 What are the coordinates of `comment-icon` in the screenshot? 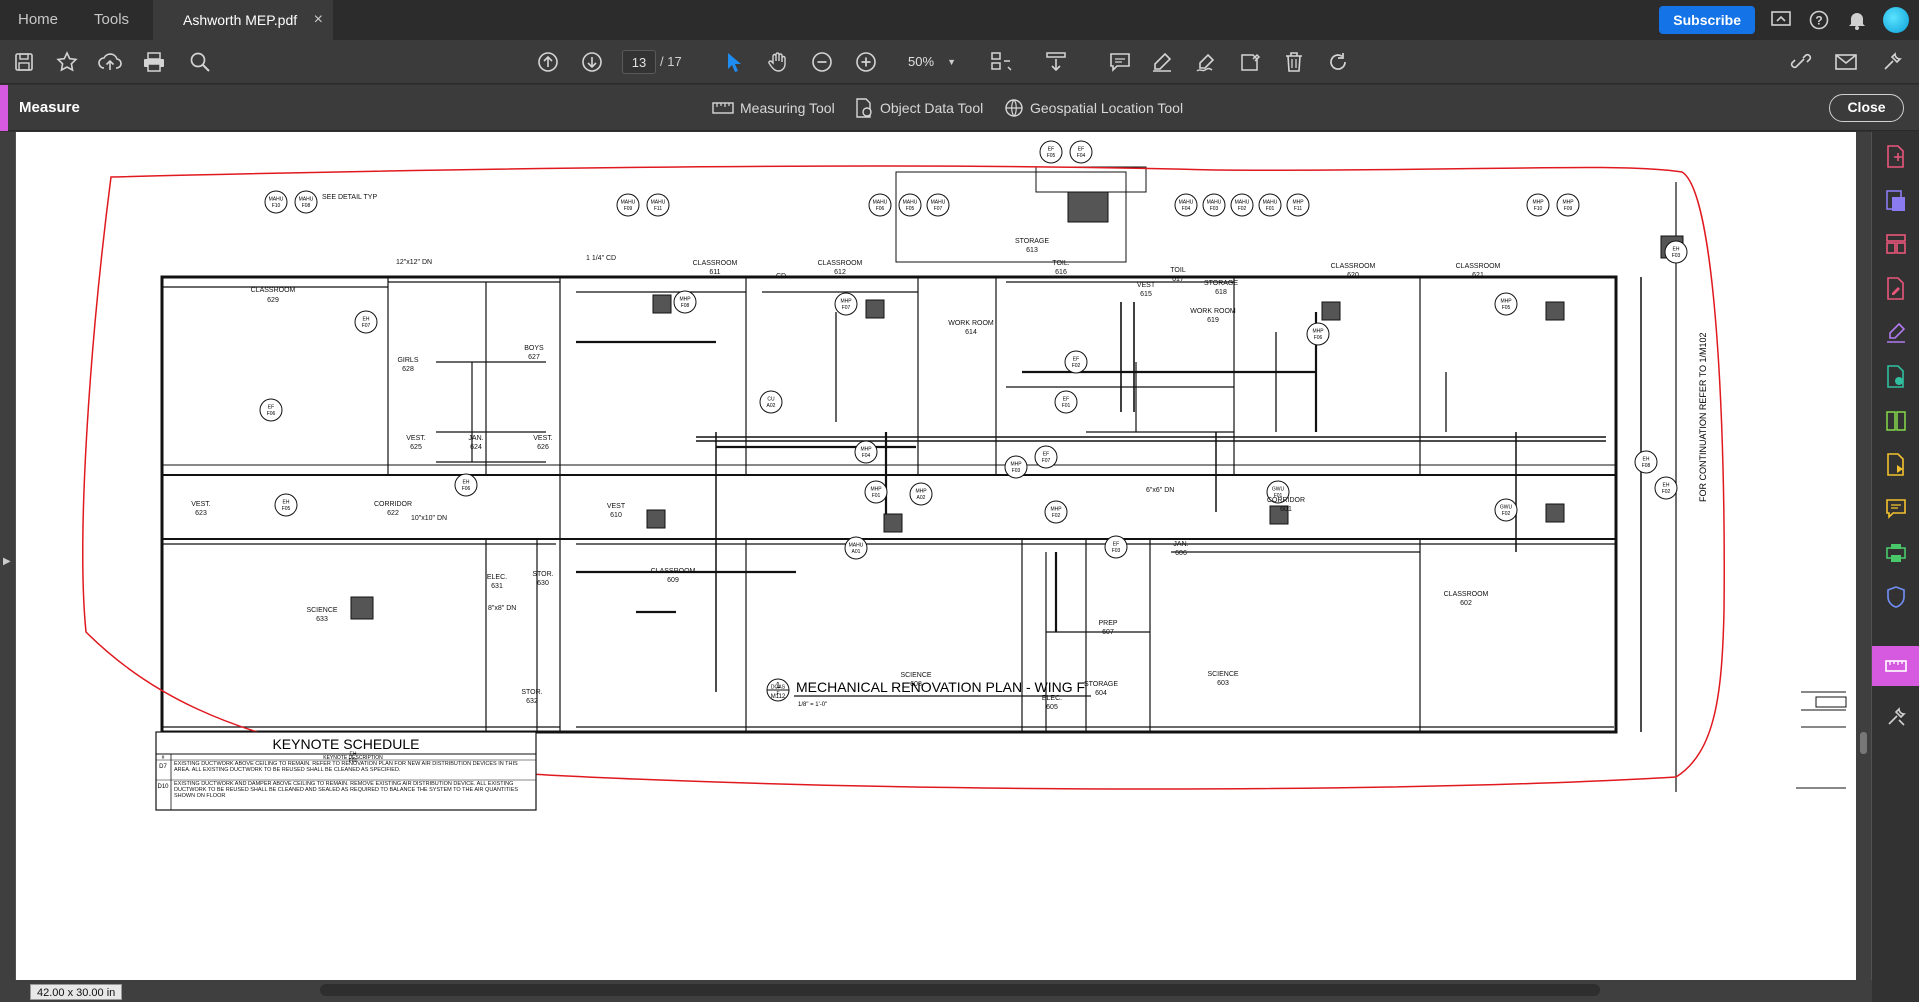 It's located at (1120, 62).